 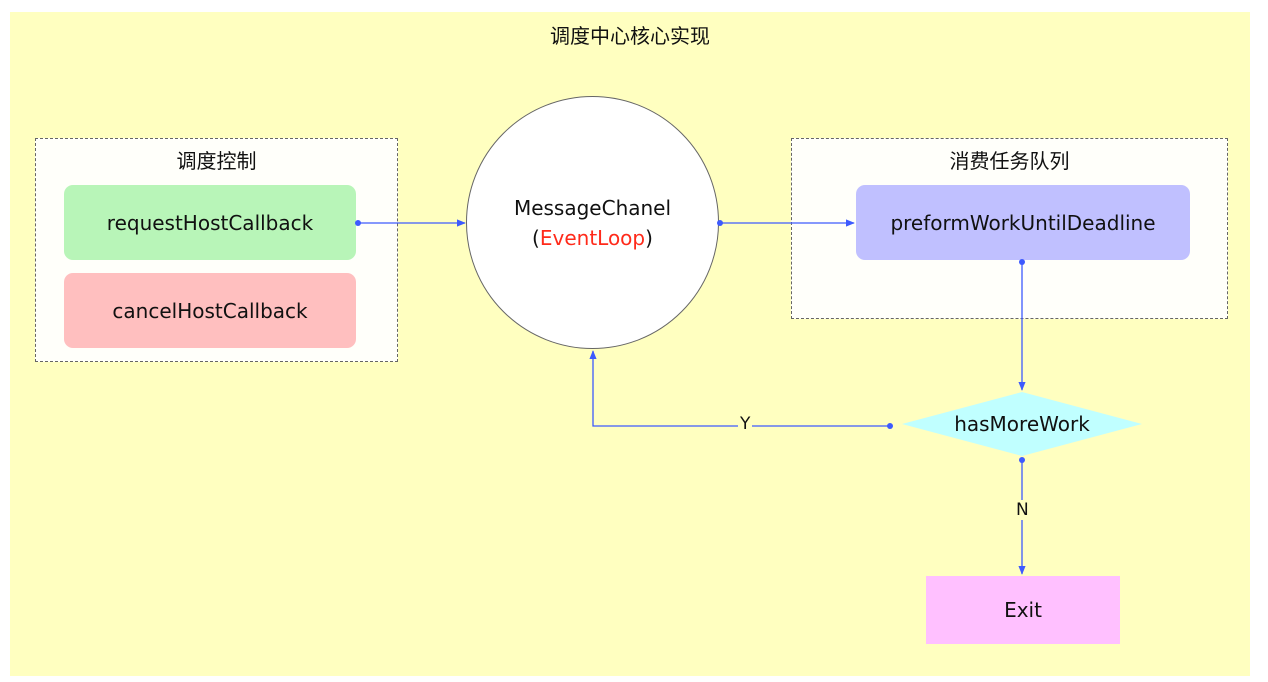 What do you see at coordinates (1022, 510) in the screenshot?
I see `edge-label-no: N` at bounding box center [1022, 510].